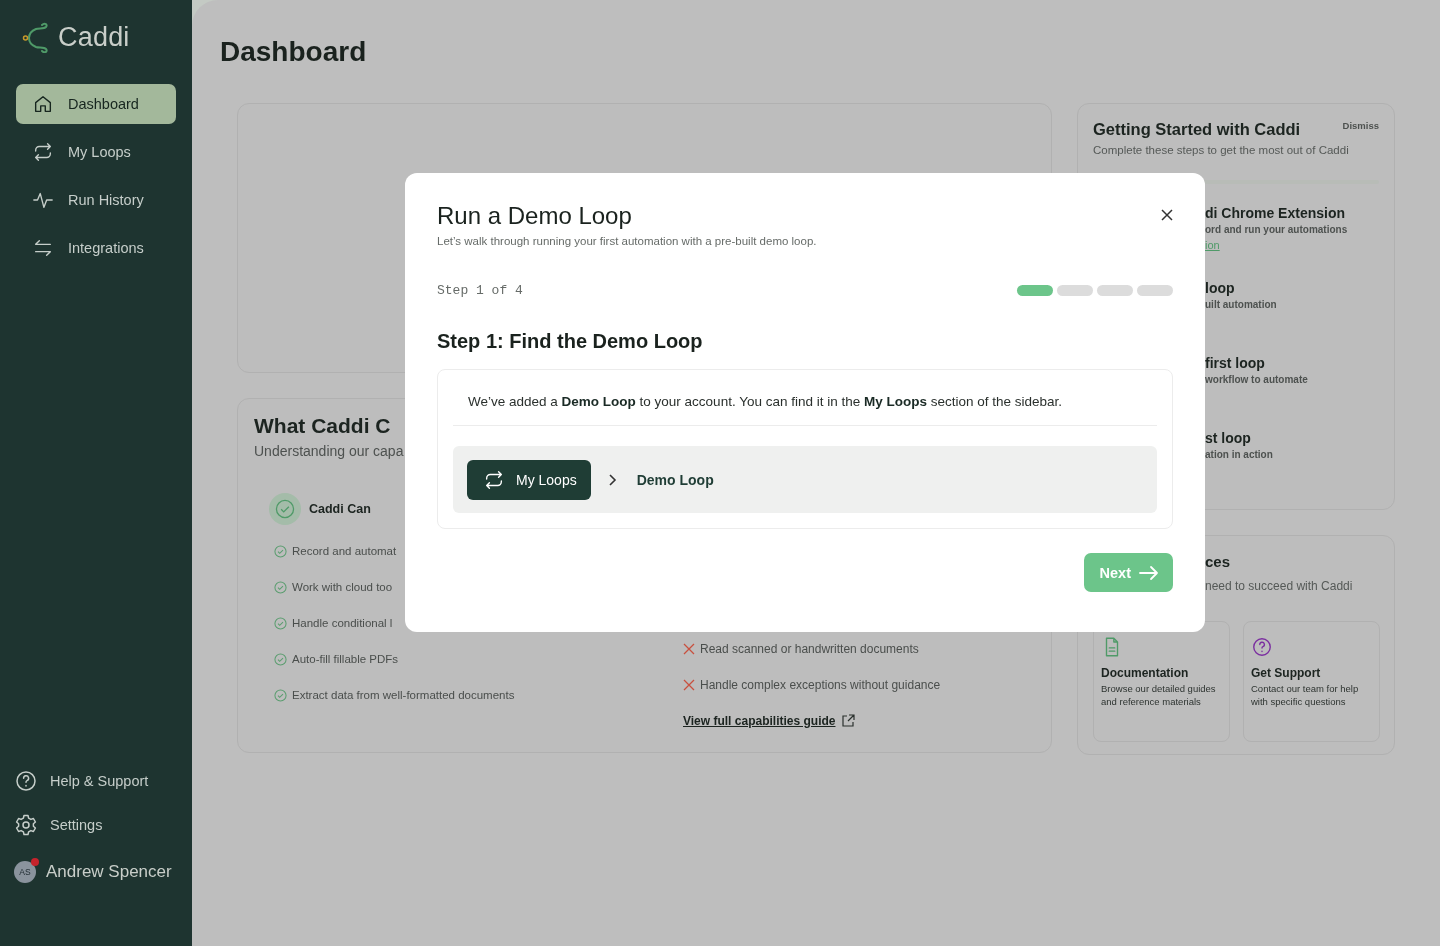 The height and width of the screenshot is (946, 1440). Describe the element at coordinates (43, 104) in the screenshot. I see `home-icon` at that location.